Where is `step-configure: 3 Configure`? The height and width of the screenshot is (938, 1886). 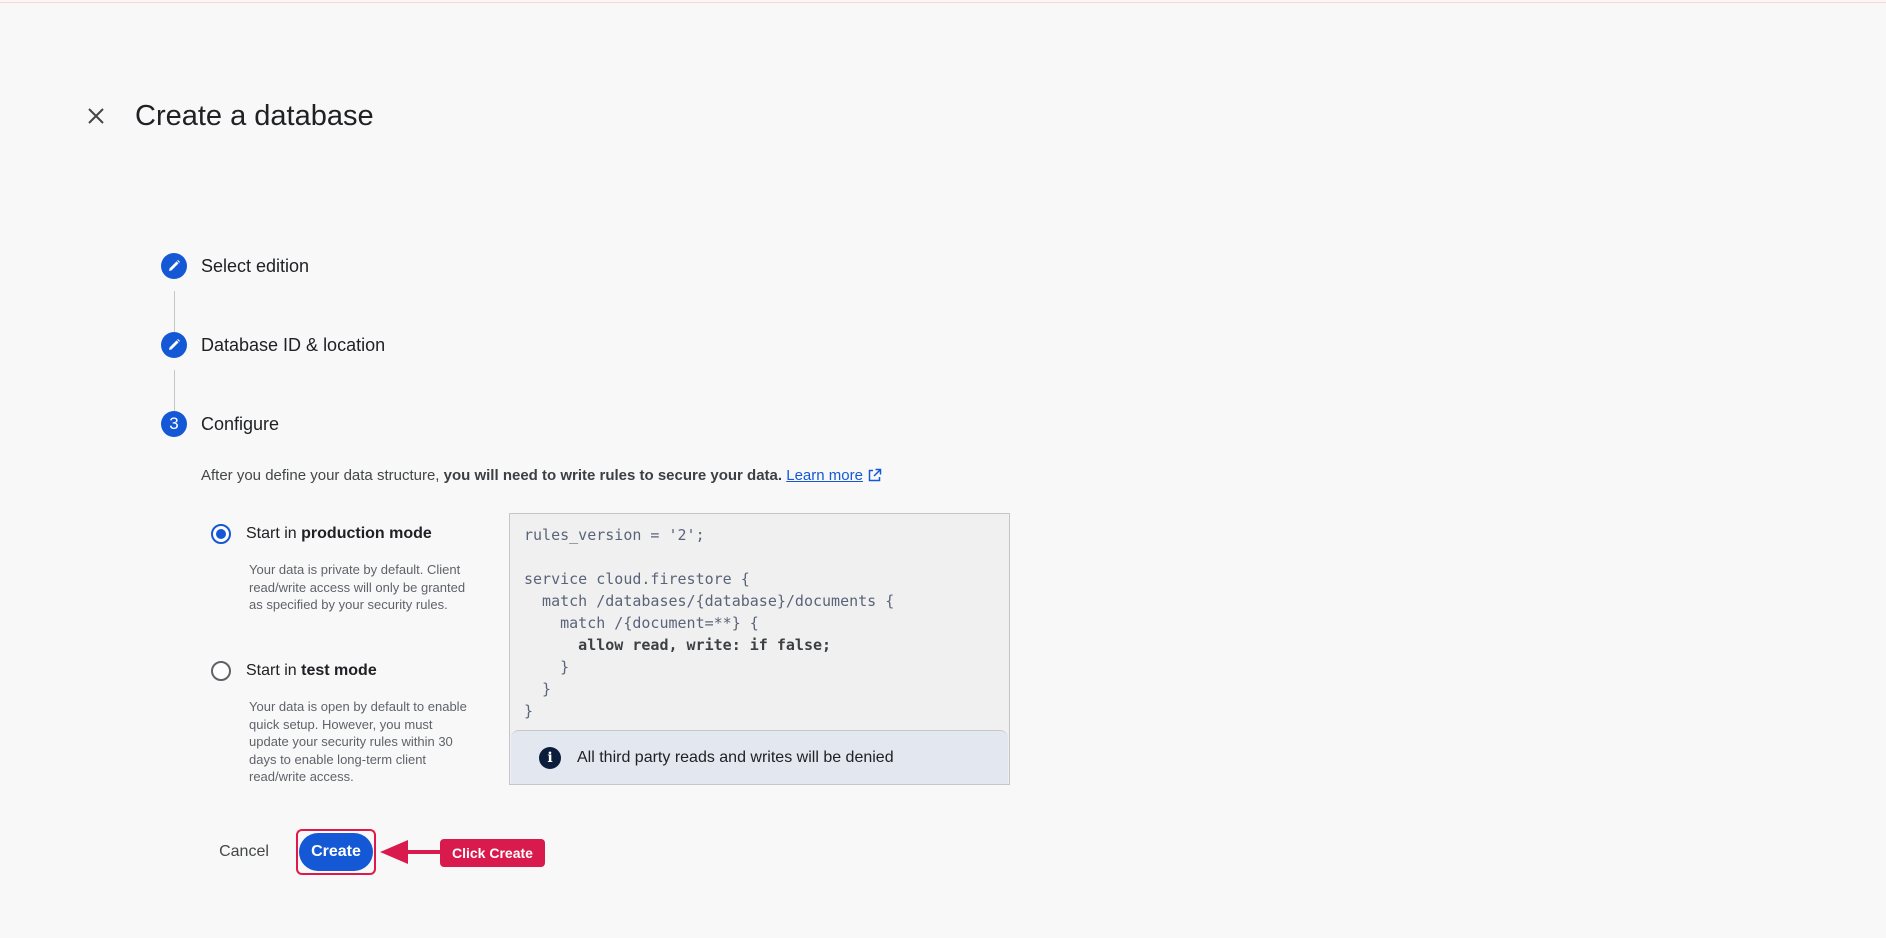 step-configure: 3 Configure is located at coordinates (220, 424).